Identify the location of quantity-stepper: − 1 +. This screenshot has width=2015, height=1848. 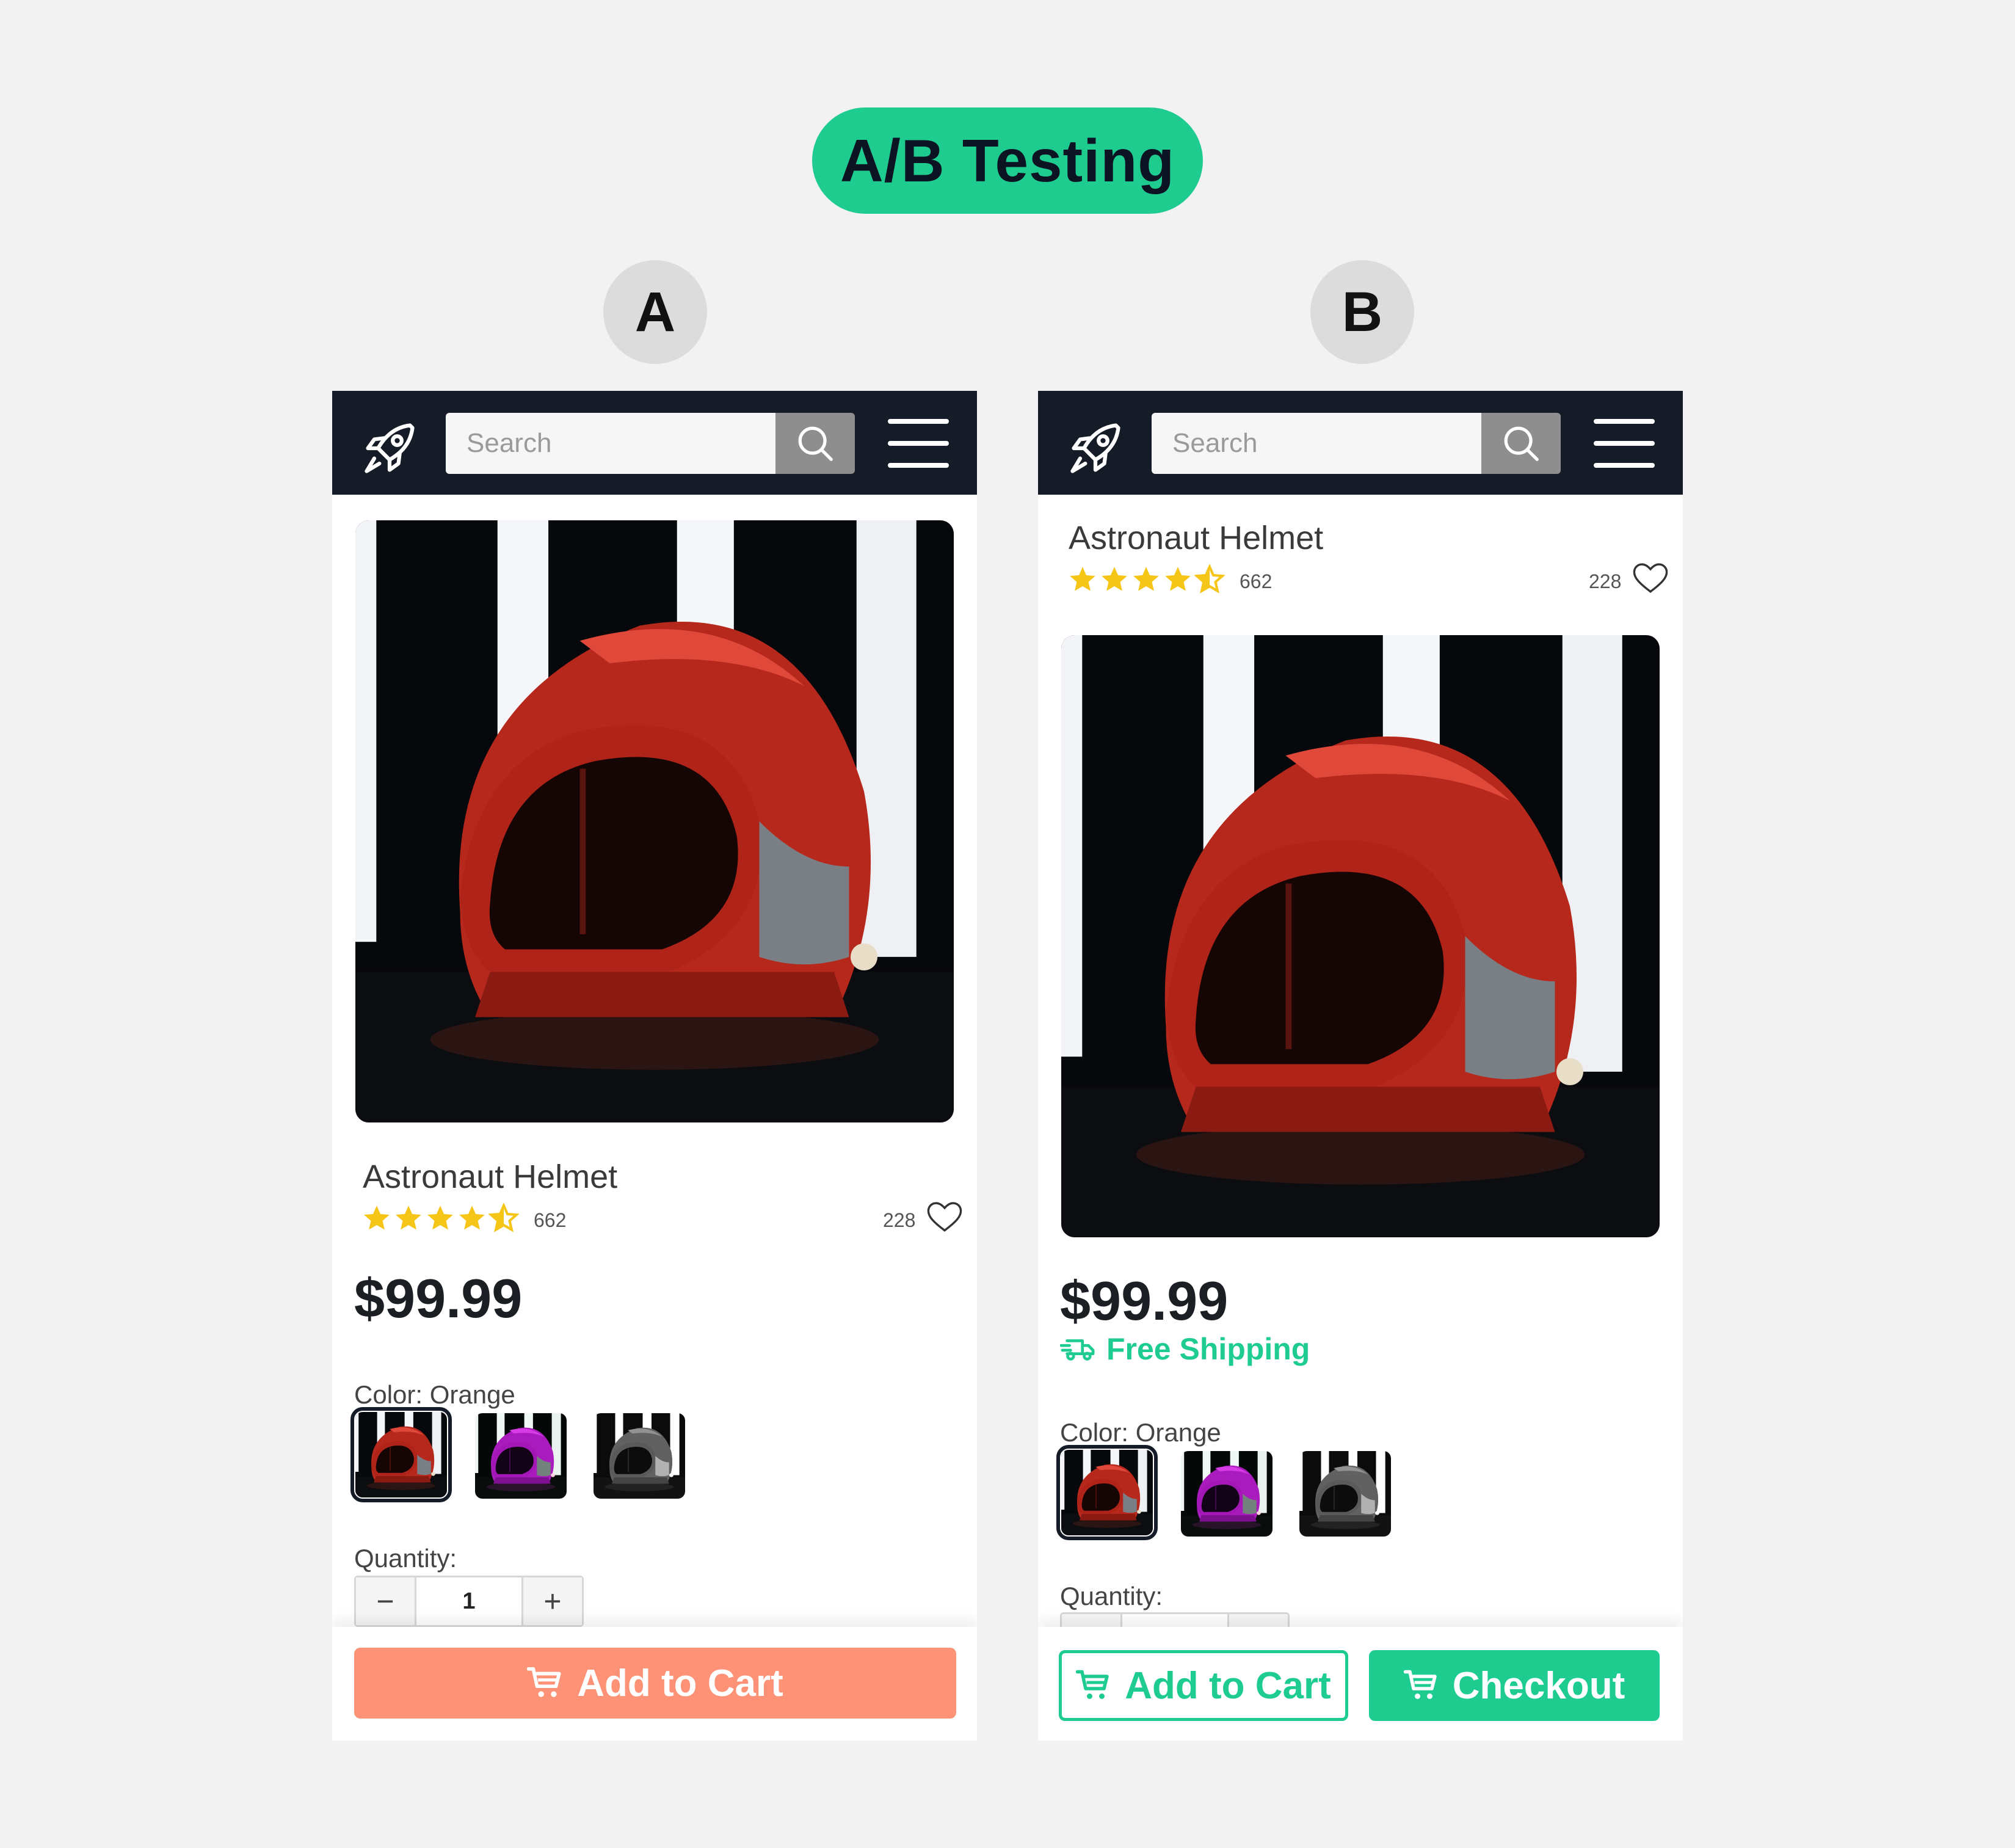
(469, 1601).